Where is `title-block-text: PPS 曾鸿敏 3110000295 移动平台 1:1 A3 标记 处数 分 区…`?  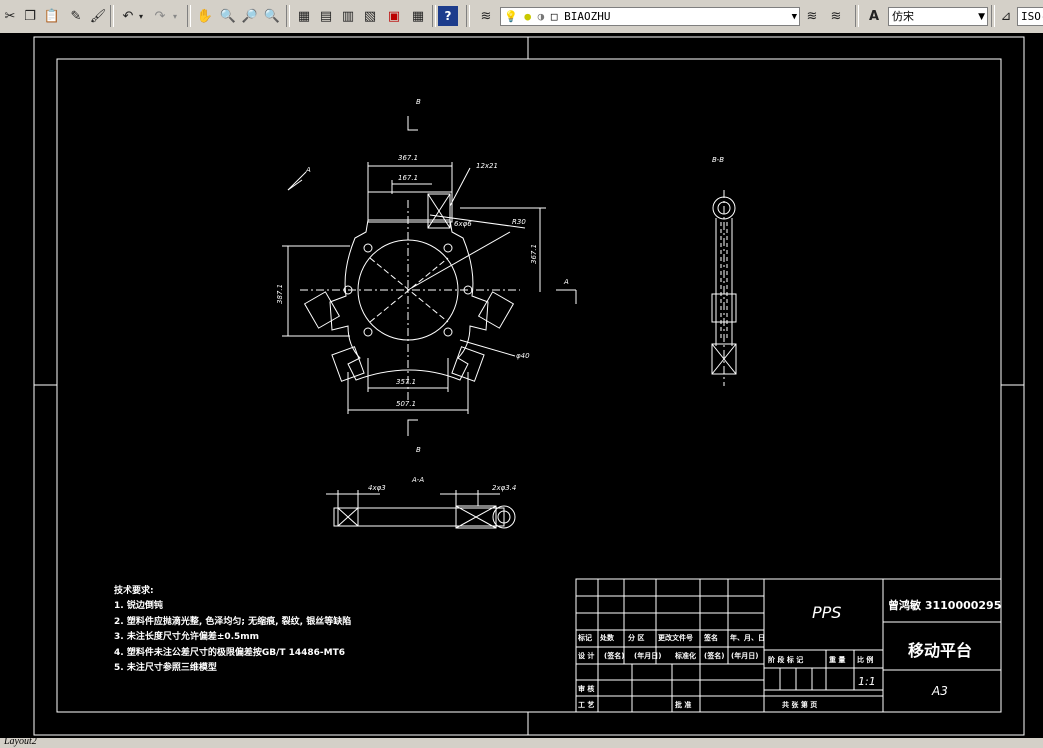 title-block-text: PPS 曾鸿敏 3110000295 移动平台 1:1 A3 标记 处数 分 区… is located at coordinates (789, 653).